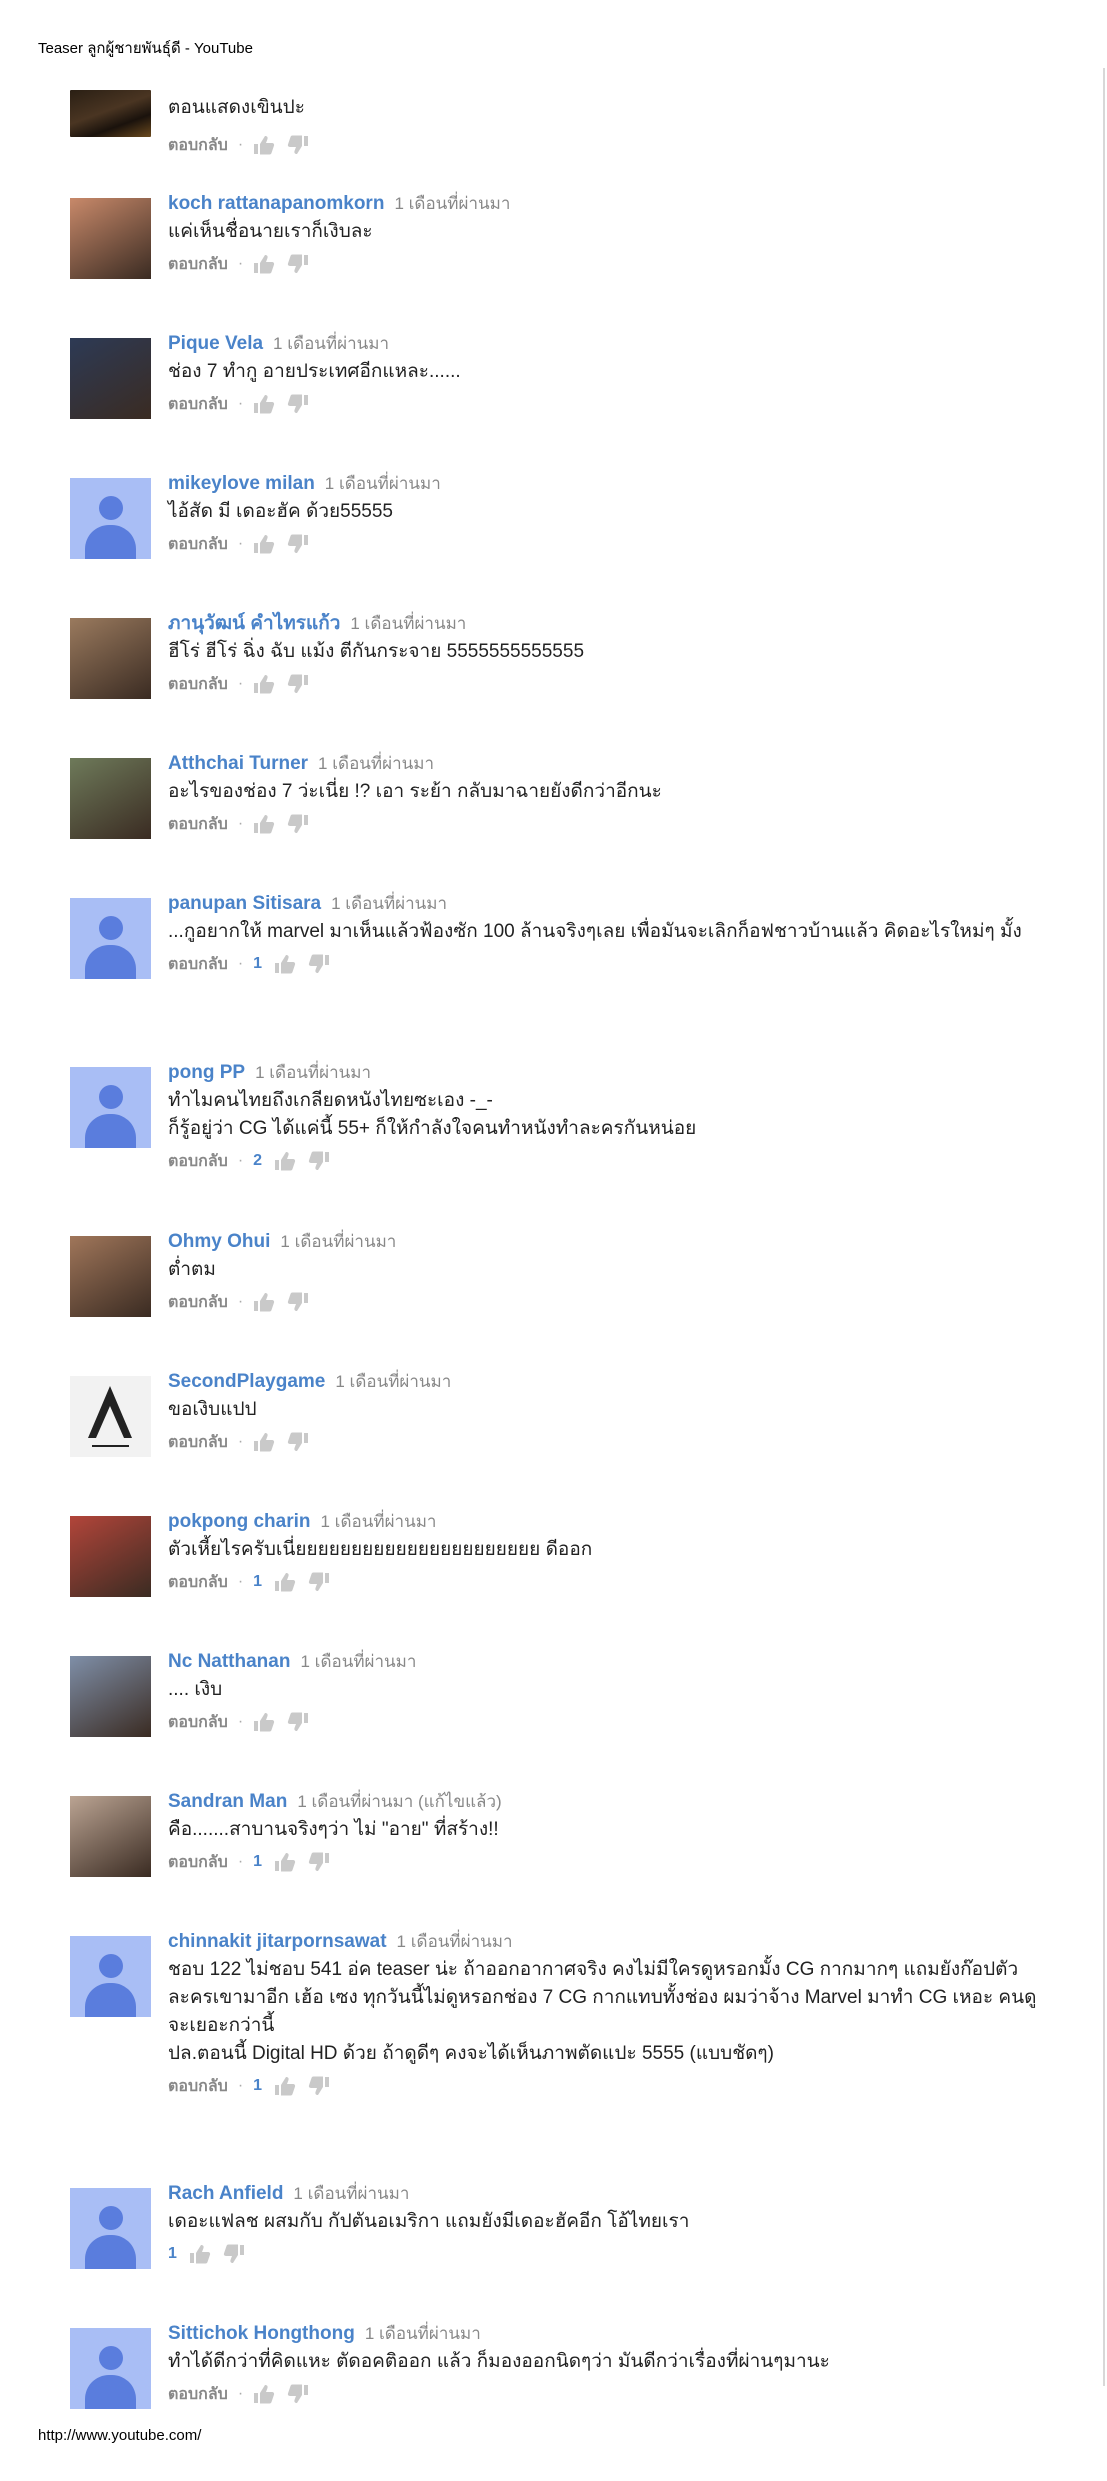  What do you see at coordinates (219, 1241) in the screenshot?
I see `author-link: Ohmy Ohui` at bounding box center [219, 1241].